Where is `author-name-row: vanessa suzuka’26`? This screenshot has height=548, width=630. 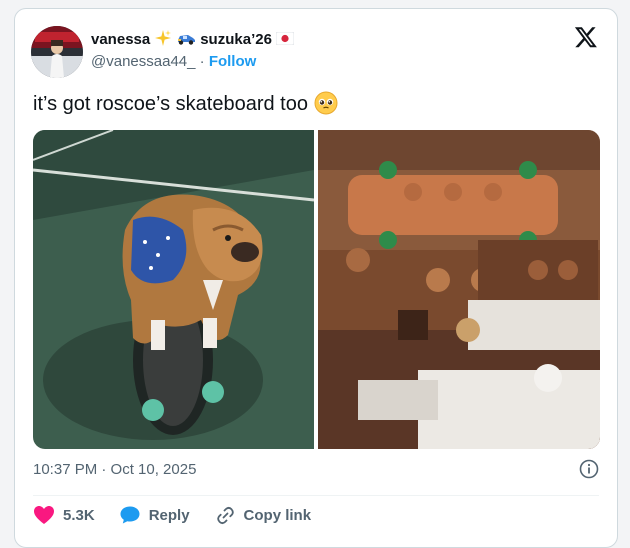 author-name-row: vanessa suzuka’26 is located at coordinates (193, 39).